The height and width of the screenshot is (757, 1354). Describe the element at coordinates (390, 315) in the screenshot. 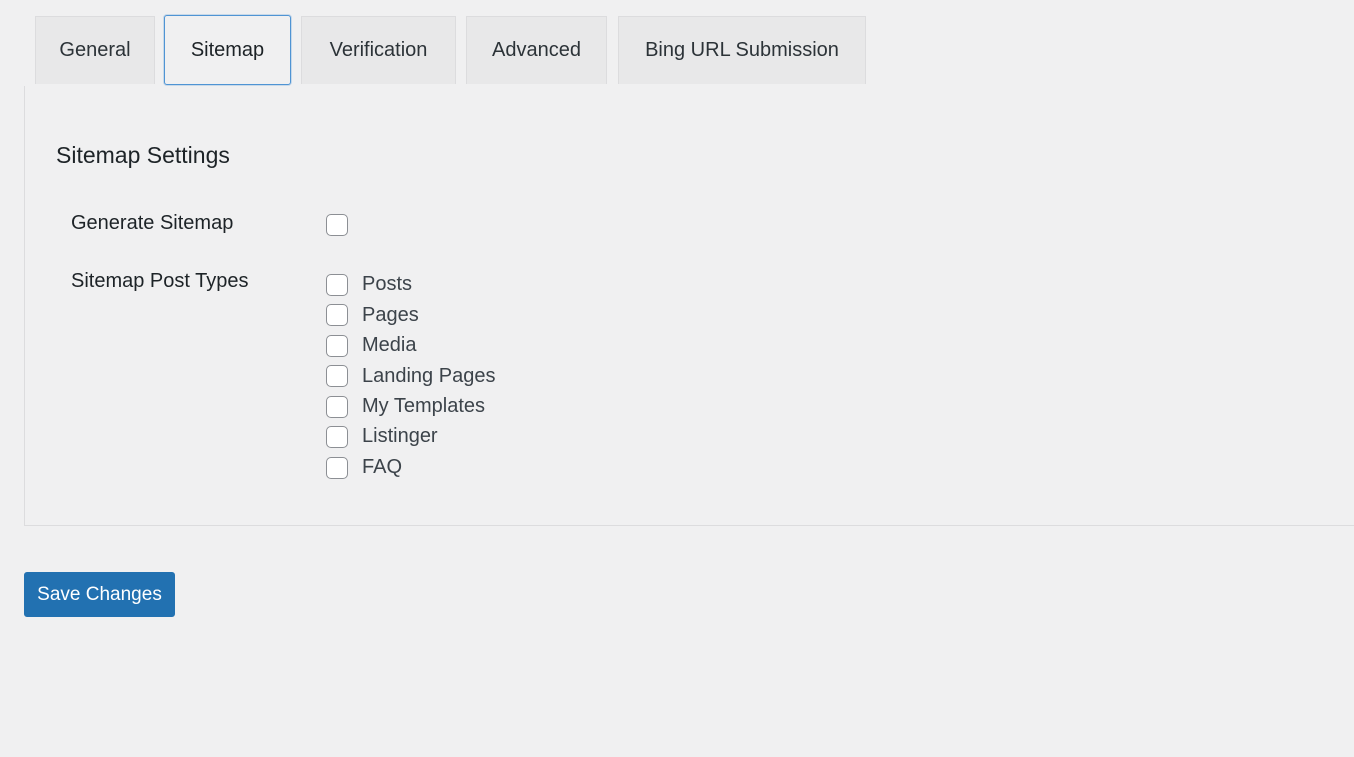

I see `post-type-pages-label: Pages` at that location.